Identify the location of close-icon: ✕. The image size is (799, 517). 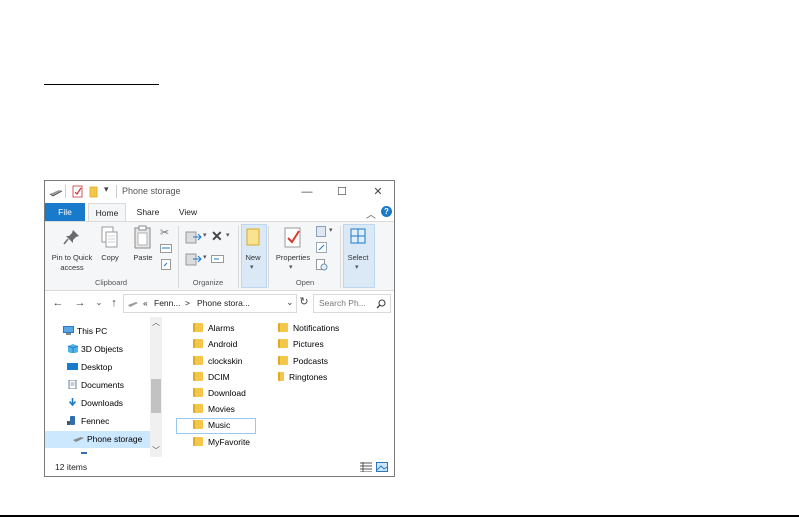
(378, 192).